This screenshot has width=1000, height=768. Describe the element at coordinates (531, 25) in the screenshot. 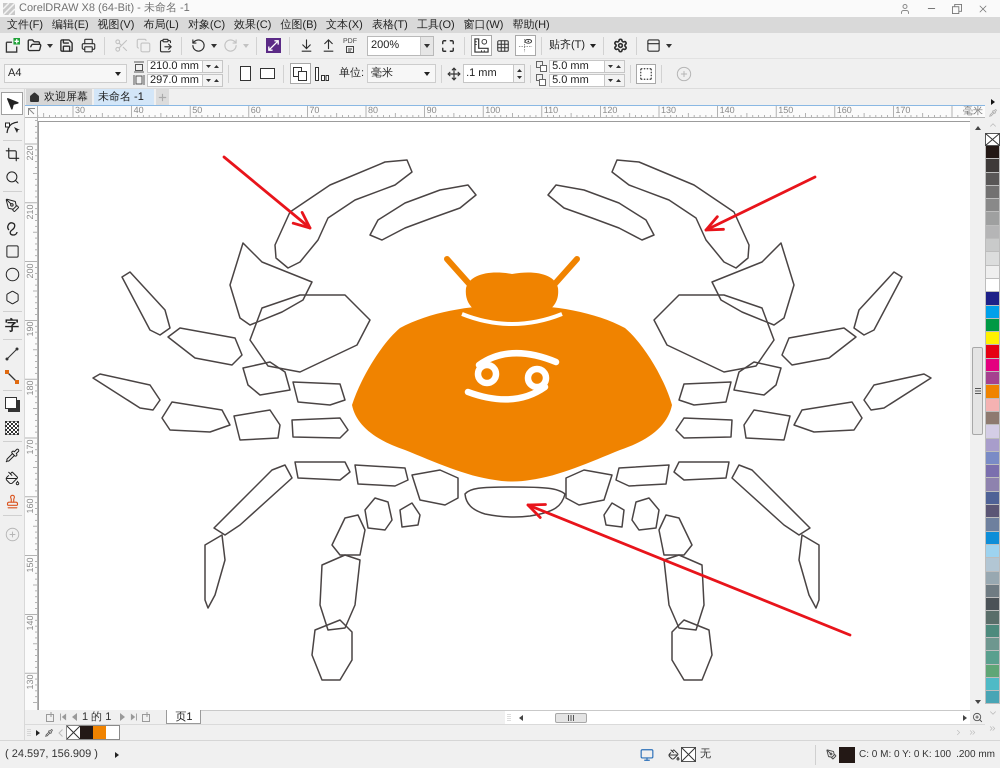

I see `menu-item: 帮助(H)` at that location.